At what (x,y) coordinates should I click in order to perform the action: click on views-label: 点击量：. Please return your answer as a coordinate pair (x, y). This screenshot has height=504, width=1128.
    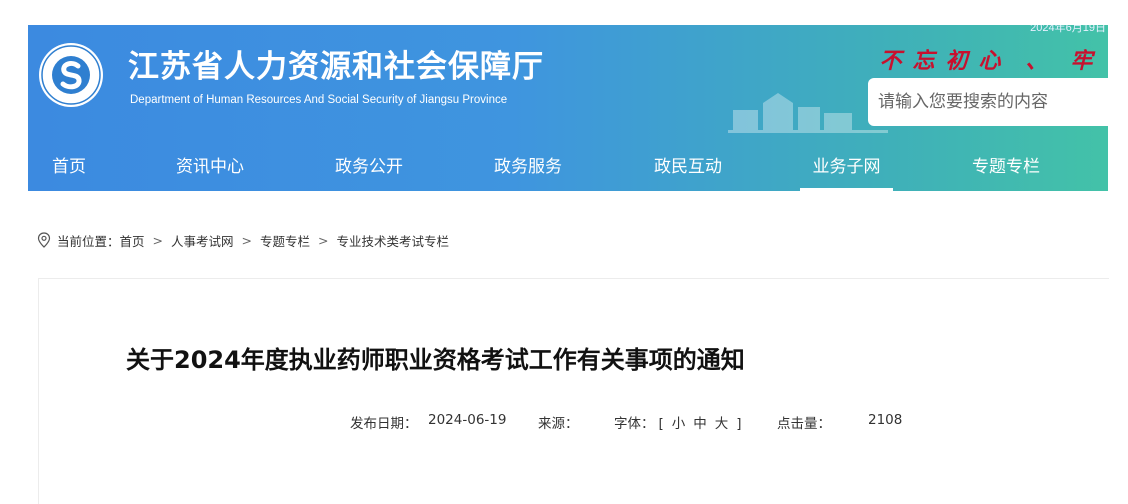
    Looking at the image, I should click on (804, 424).